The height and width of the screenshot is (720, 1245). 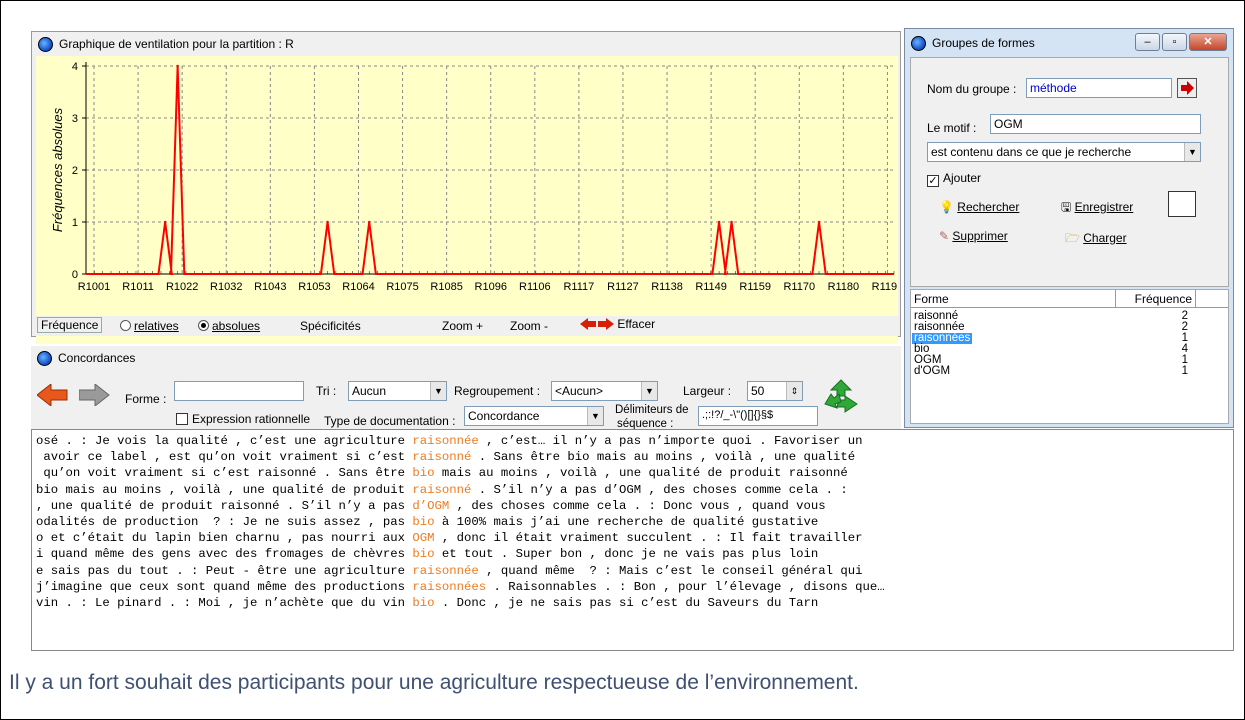 I want to click on arrow-in-icon, so click(x=1187, y=88).